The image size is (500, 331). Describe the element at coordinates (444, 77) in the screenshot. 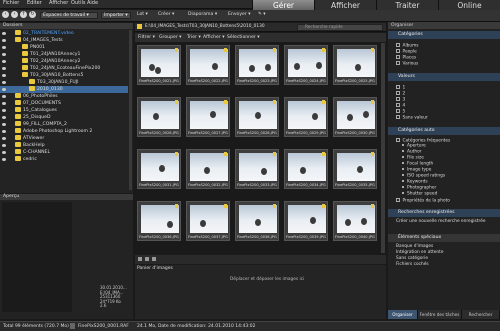

I see `ratings-header: Valeurs` at that location.